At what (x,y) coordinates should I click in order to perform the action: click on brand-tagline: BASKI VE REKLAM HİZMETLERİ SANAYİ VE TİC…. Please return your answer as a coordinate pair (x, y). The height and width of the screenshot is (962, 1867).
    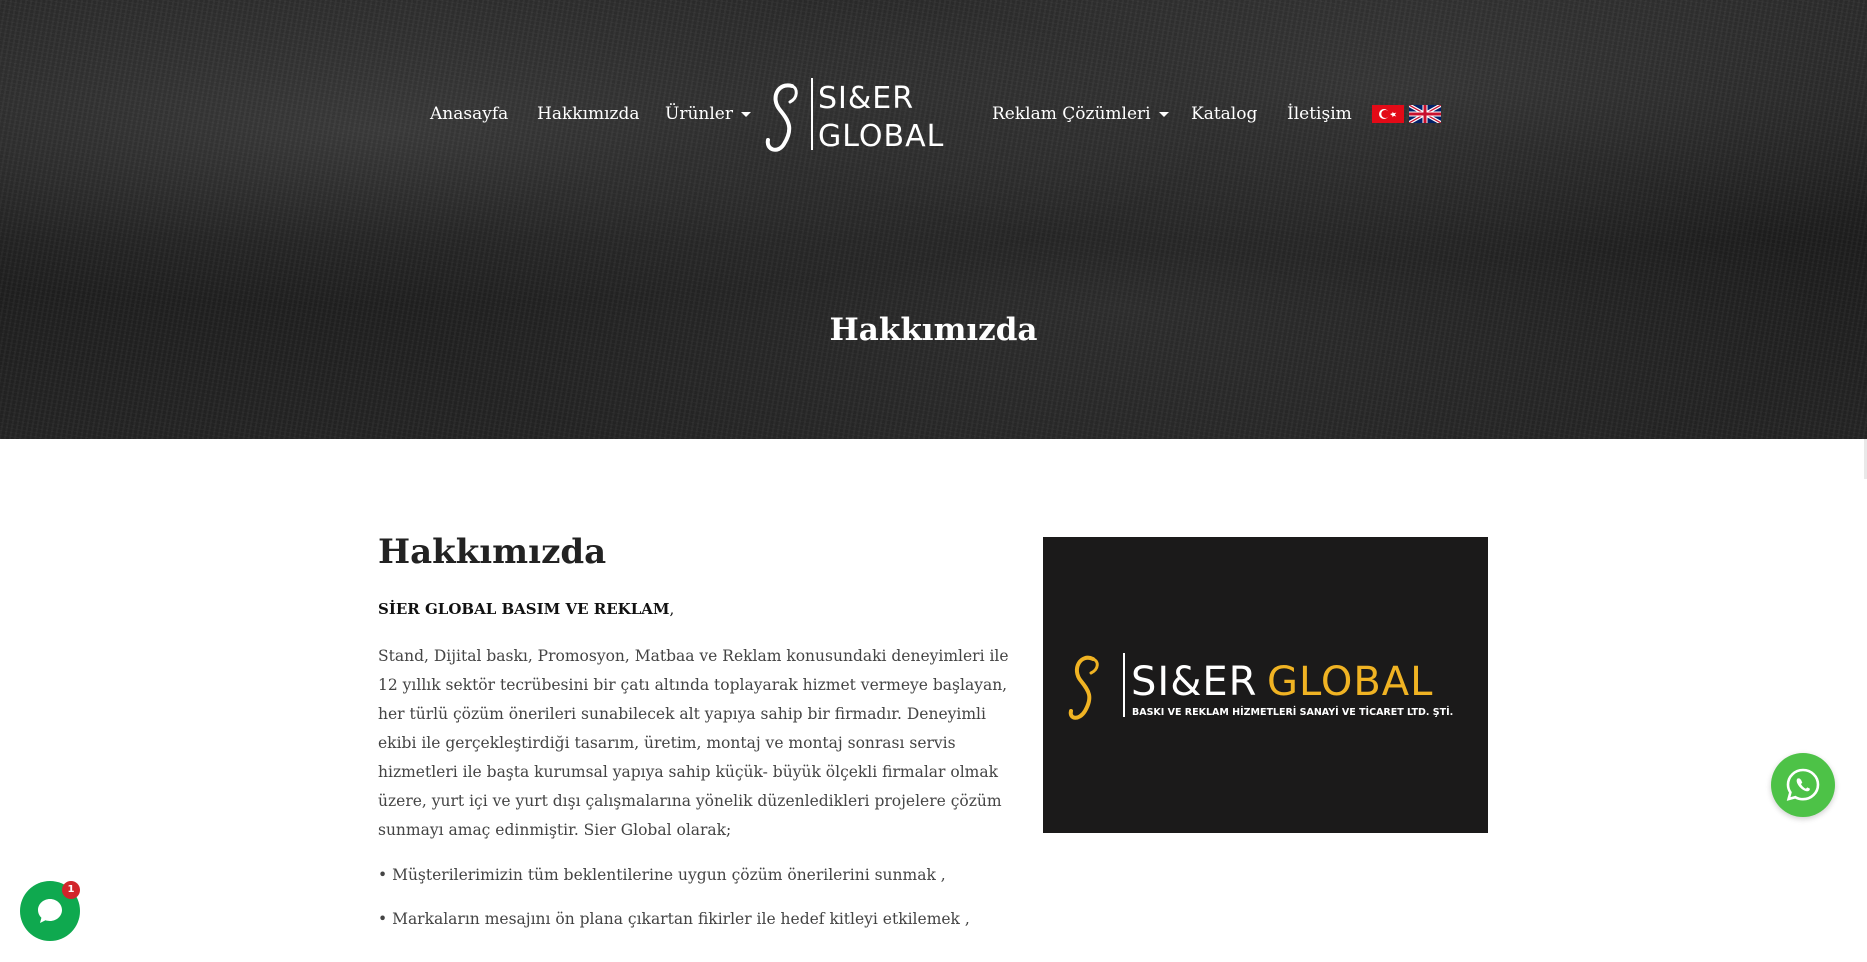
    Looking at the image, I should click on (1292, 712).